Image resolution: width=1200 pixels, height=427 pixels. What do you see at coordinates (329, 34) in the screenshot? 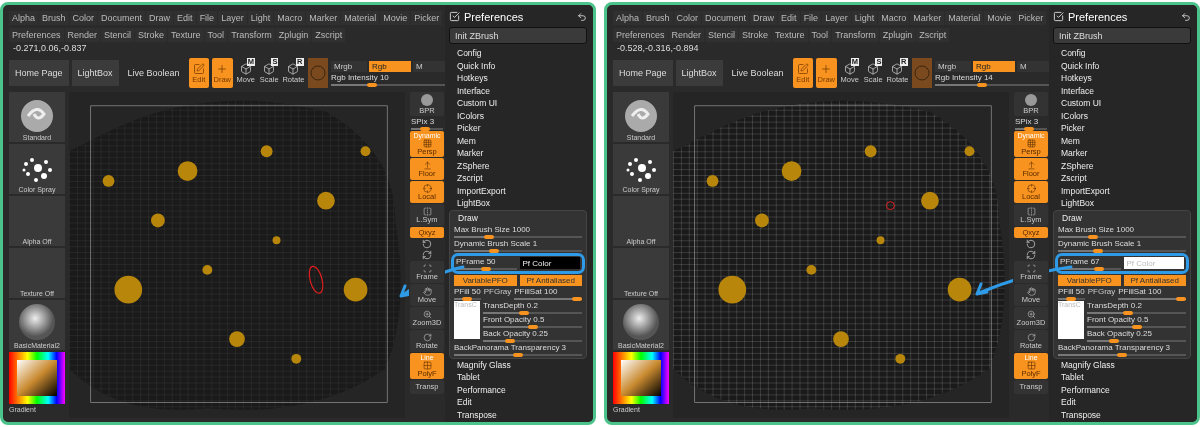
I see `menu-item: Zscript` at bounding box center [329, 34].